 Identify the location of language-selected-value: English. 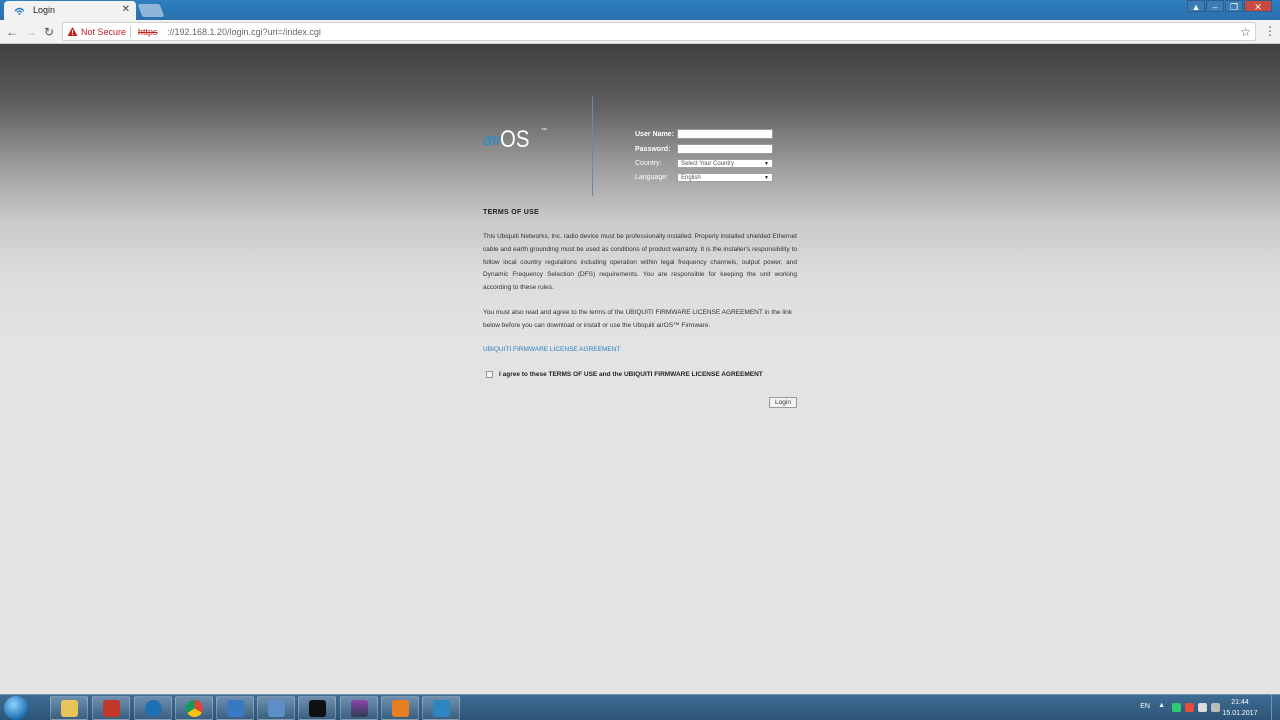
(691, 178).